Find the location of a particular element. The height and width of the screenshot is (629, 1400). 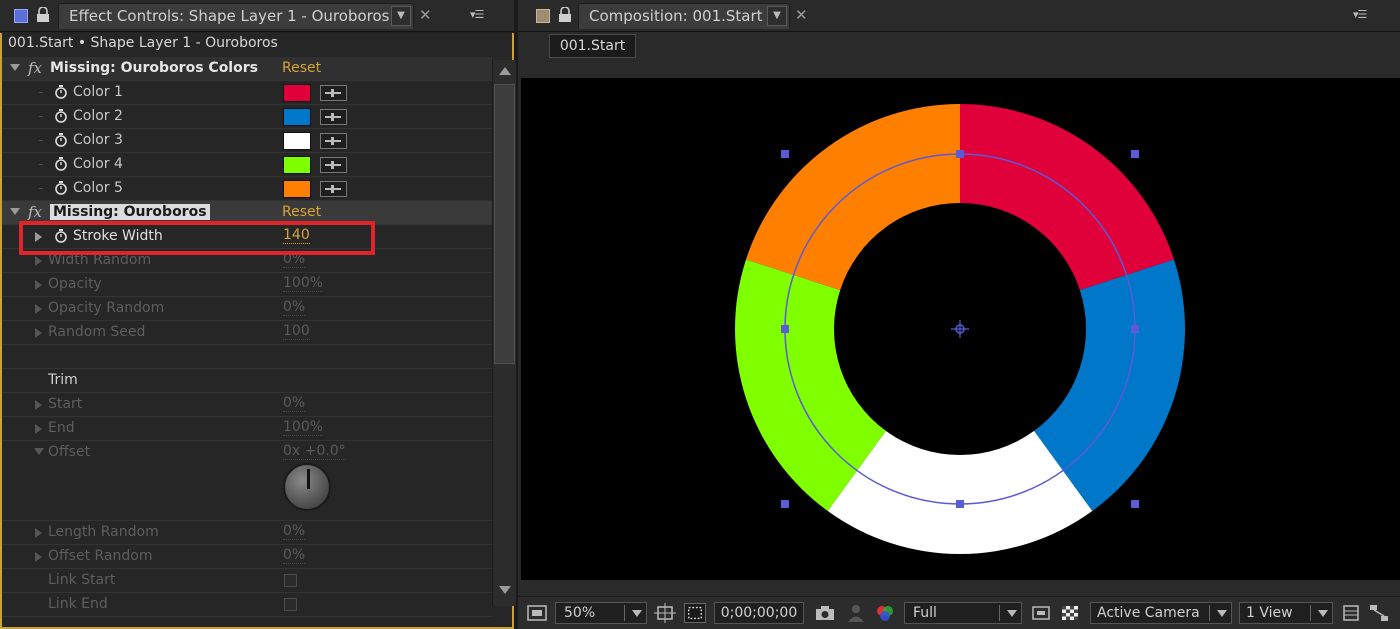

property-row-random-seed: Random Seed 100 is located at coordinates (247, 333).